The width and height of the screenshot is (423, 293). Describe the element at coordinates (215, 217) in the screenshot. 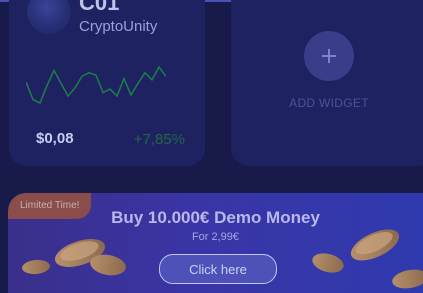

I see `promo-title: Buy 10.000€ Demo Money` at that location.